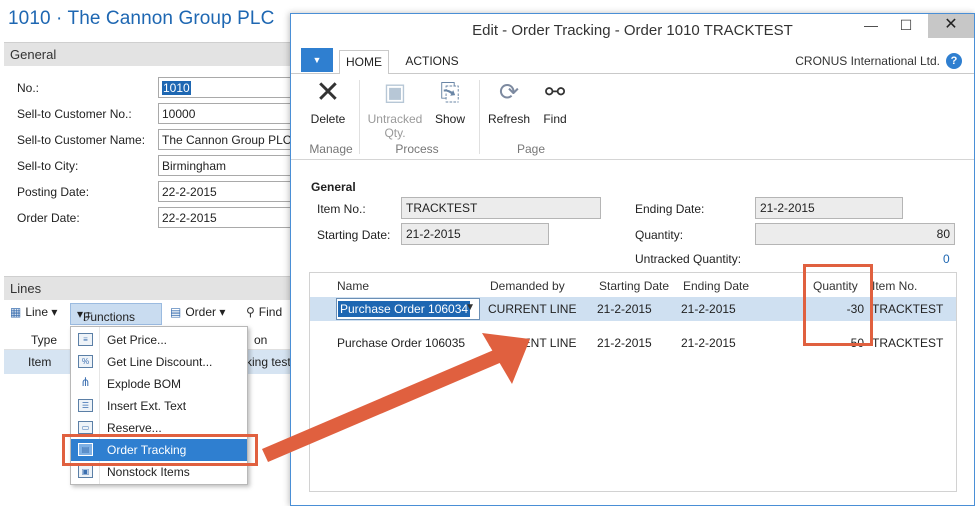  Describe the element at coordinates (871, 26) in the screenshot. I see `minimize-icon: —` at that location.